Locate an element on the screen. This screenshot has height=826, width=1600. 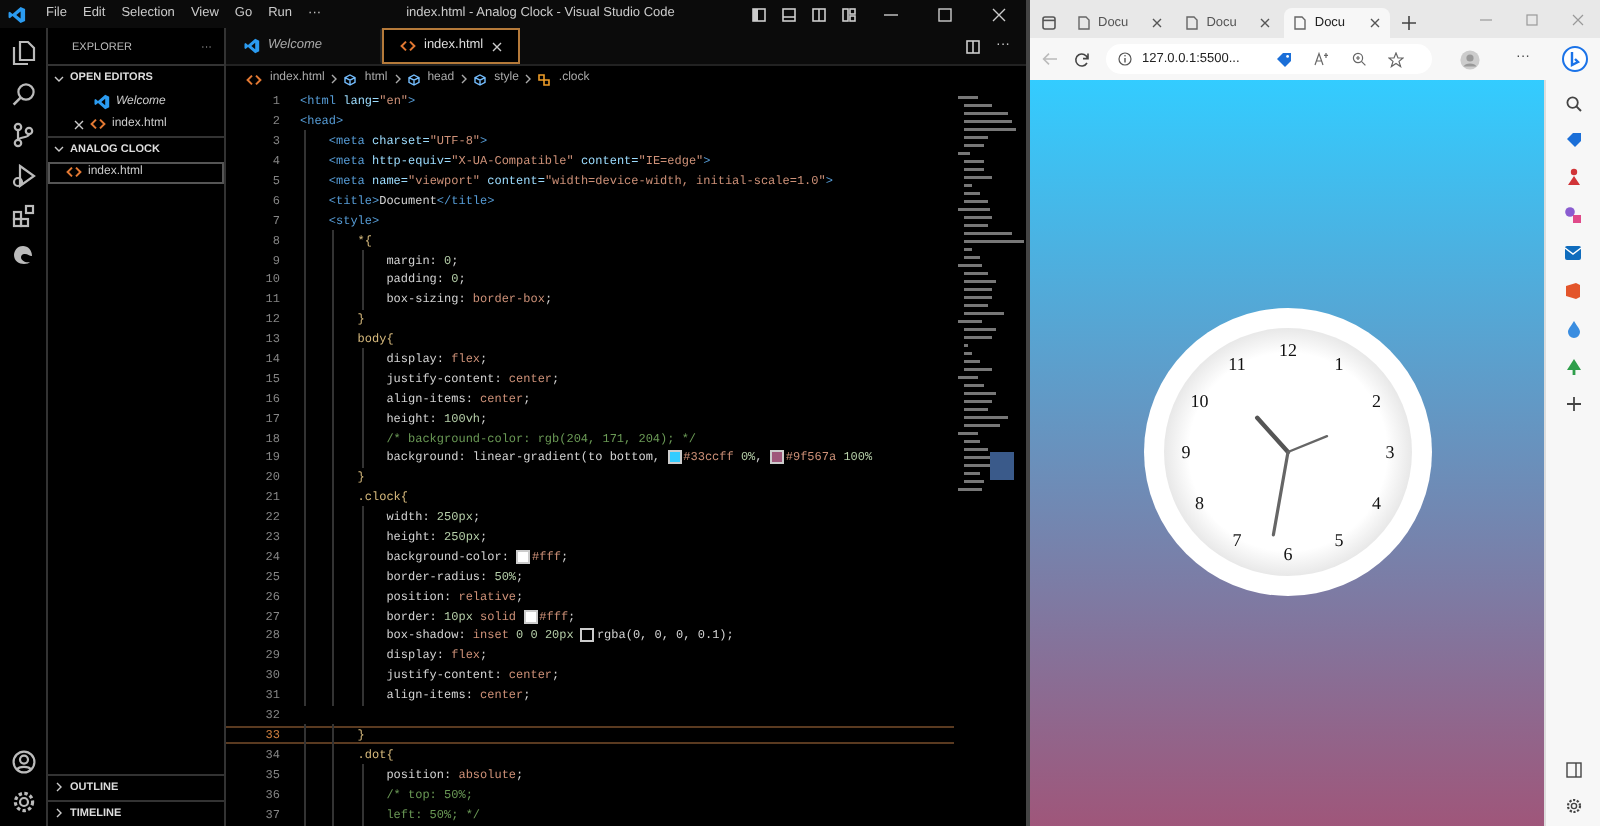
minute-hand is located at coordinates (1279, 492).